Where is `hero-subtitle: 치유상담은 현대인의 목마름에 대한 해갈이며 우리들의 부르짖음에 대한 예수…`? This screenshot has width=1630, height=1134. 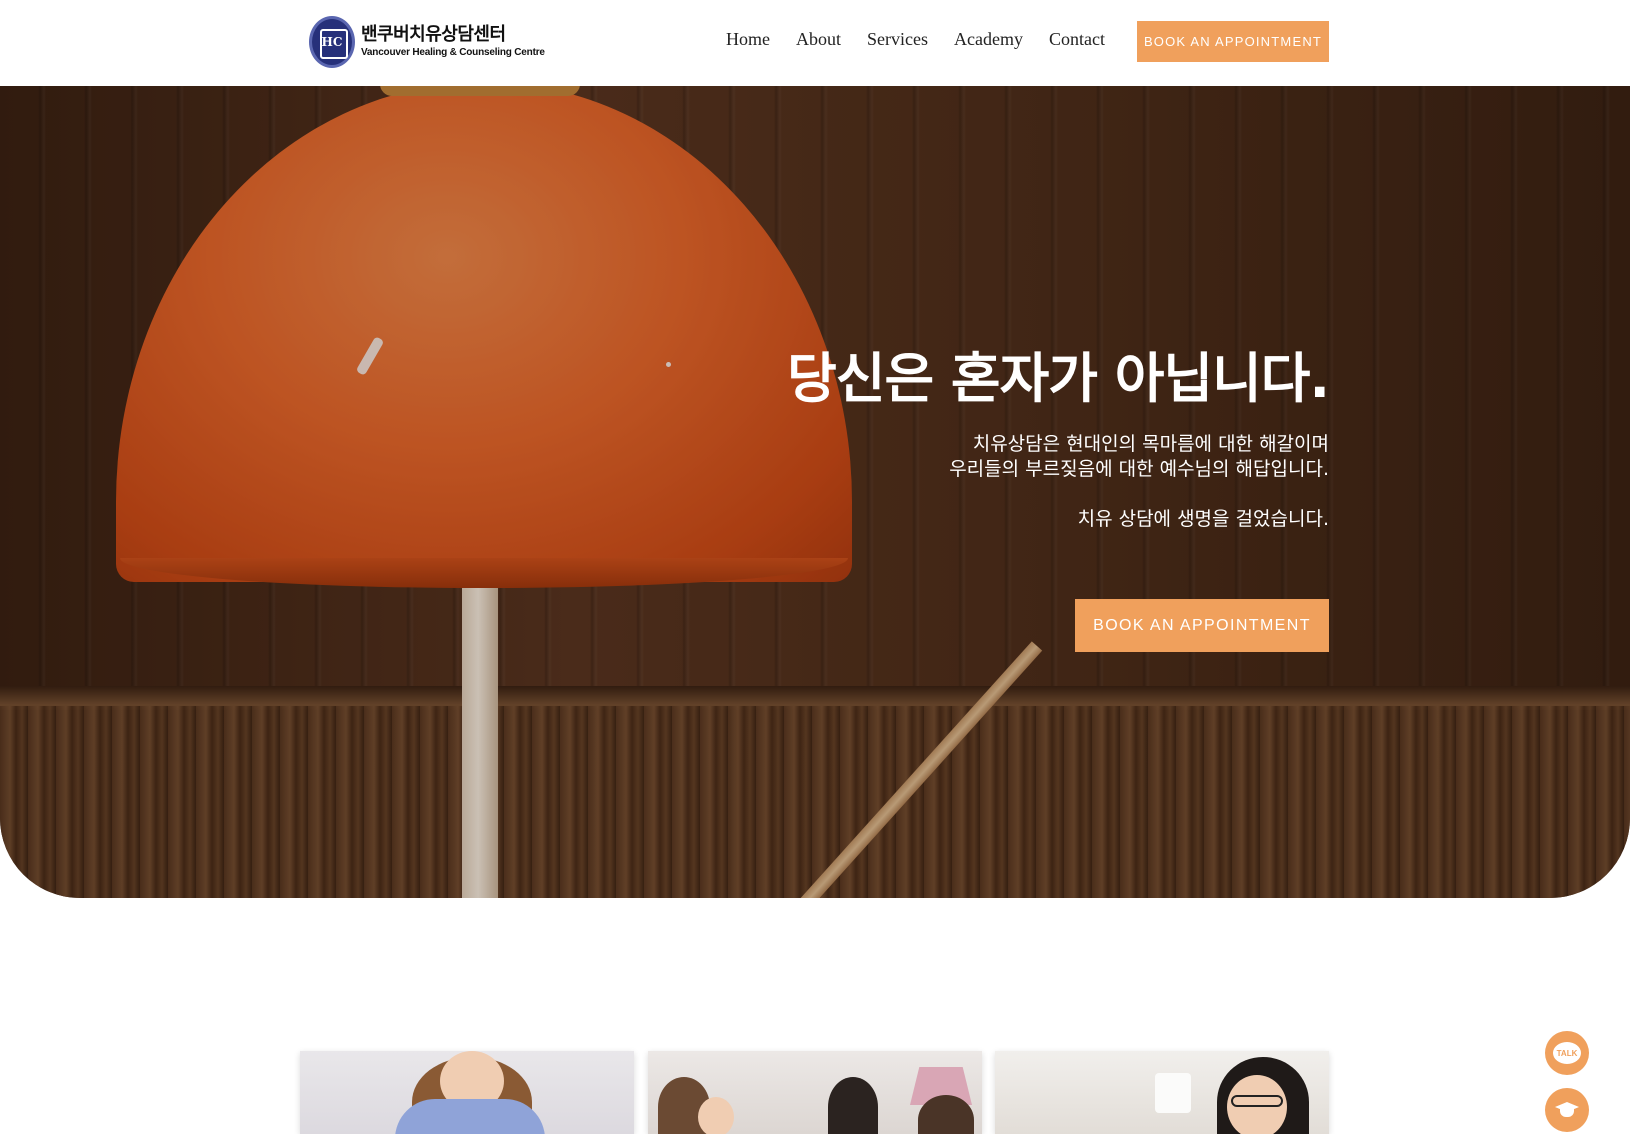 hero-subtitle: 치유상담은 현대인의 목마름에 대한 해갈이며 우리들의 부르짖음에 대한 예수… is located at coordinates (1069, 457).